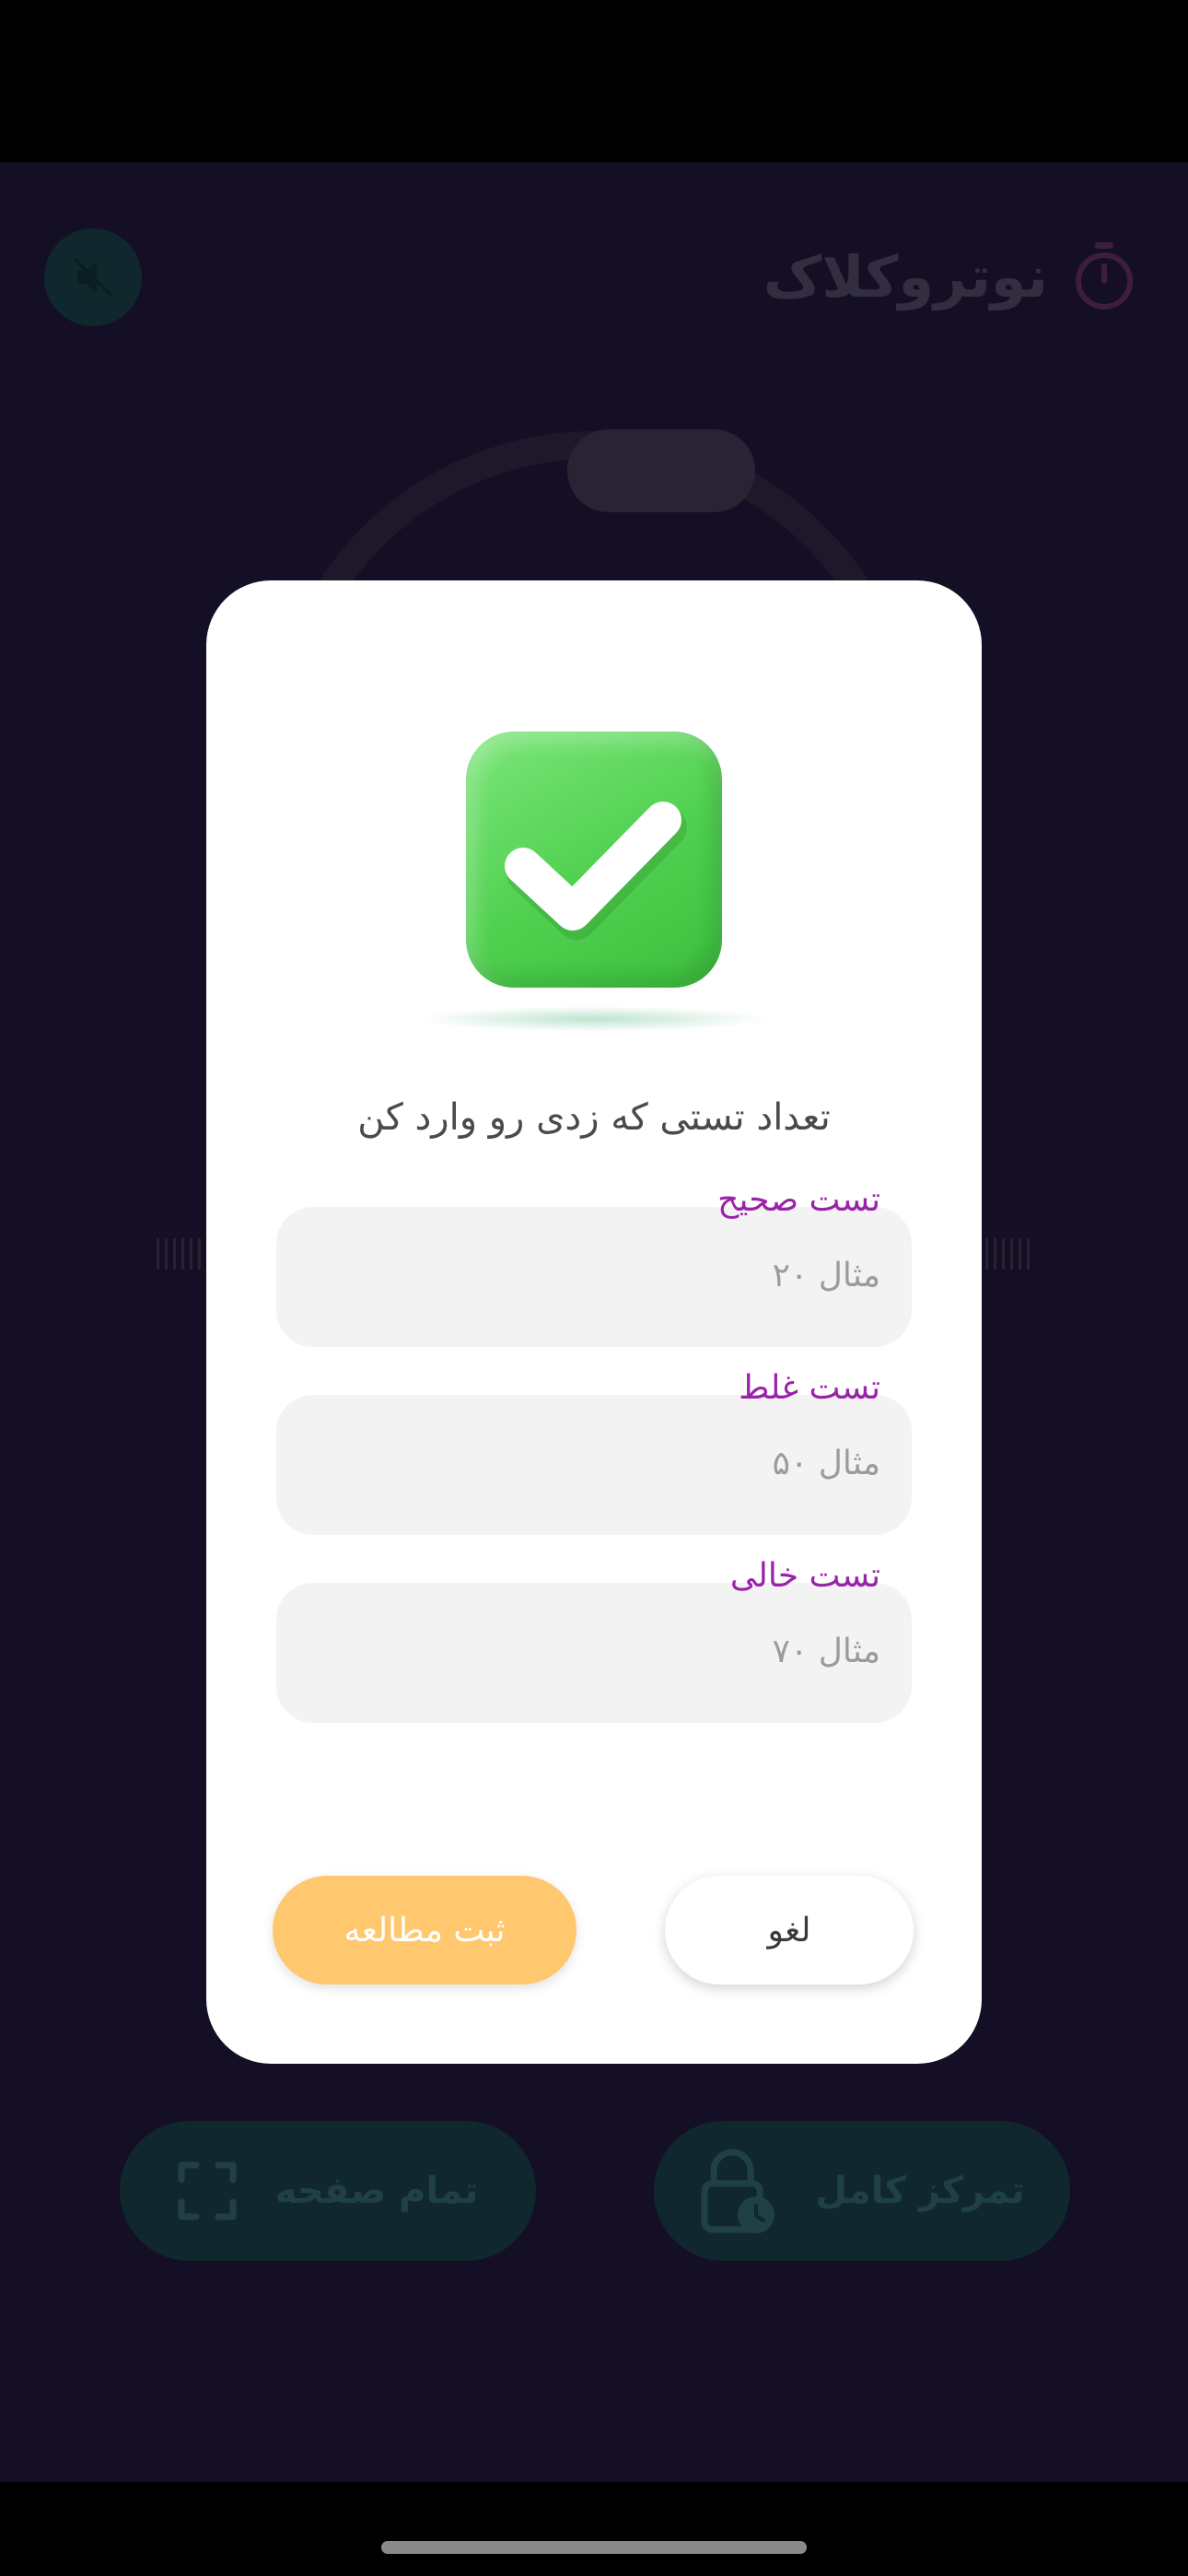 This screenshot has width=1188, height=2576. I want to click on wrong-tests-label: تست غلط, so click(809, 1388).